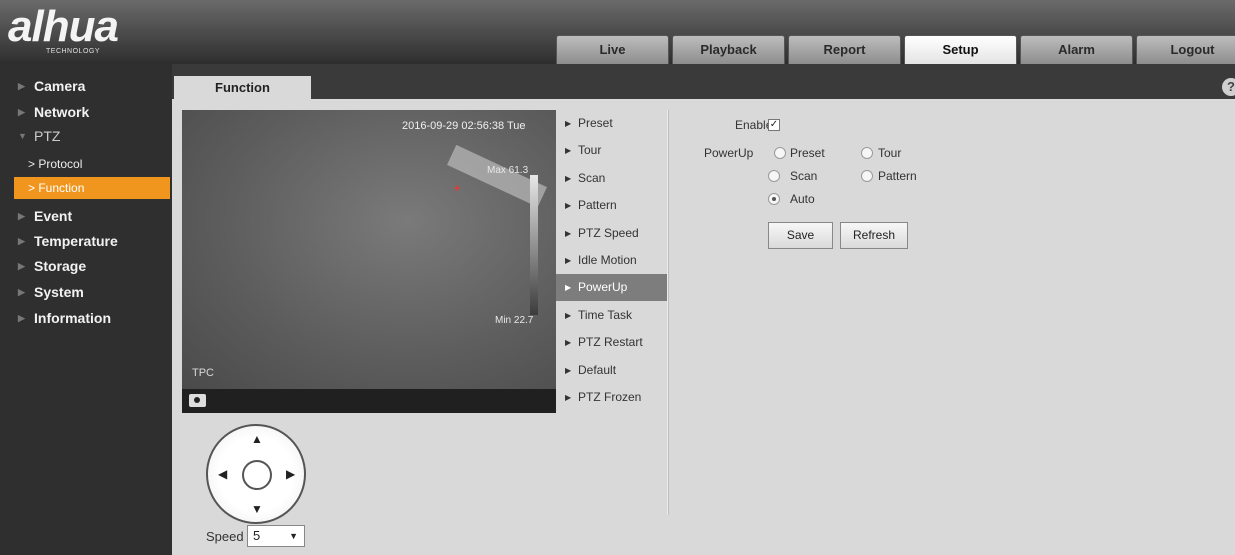 The image size is (1235, 555). I want to click on sidebar-item-label: Information, so click(72, 318).